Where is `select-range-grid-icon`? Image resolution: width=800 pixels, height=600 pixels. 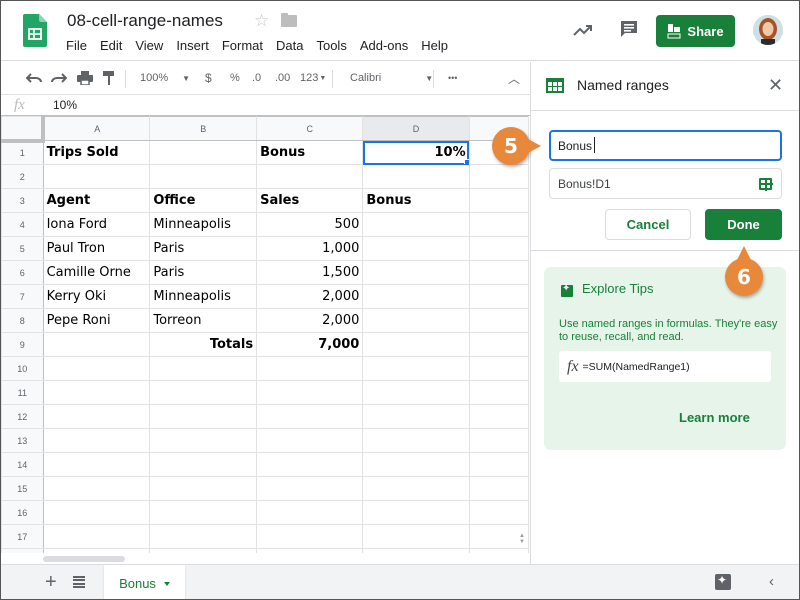 select-range-grid-icon is located at coordinates (766, 184).